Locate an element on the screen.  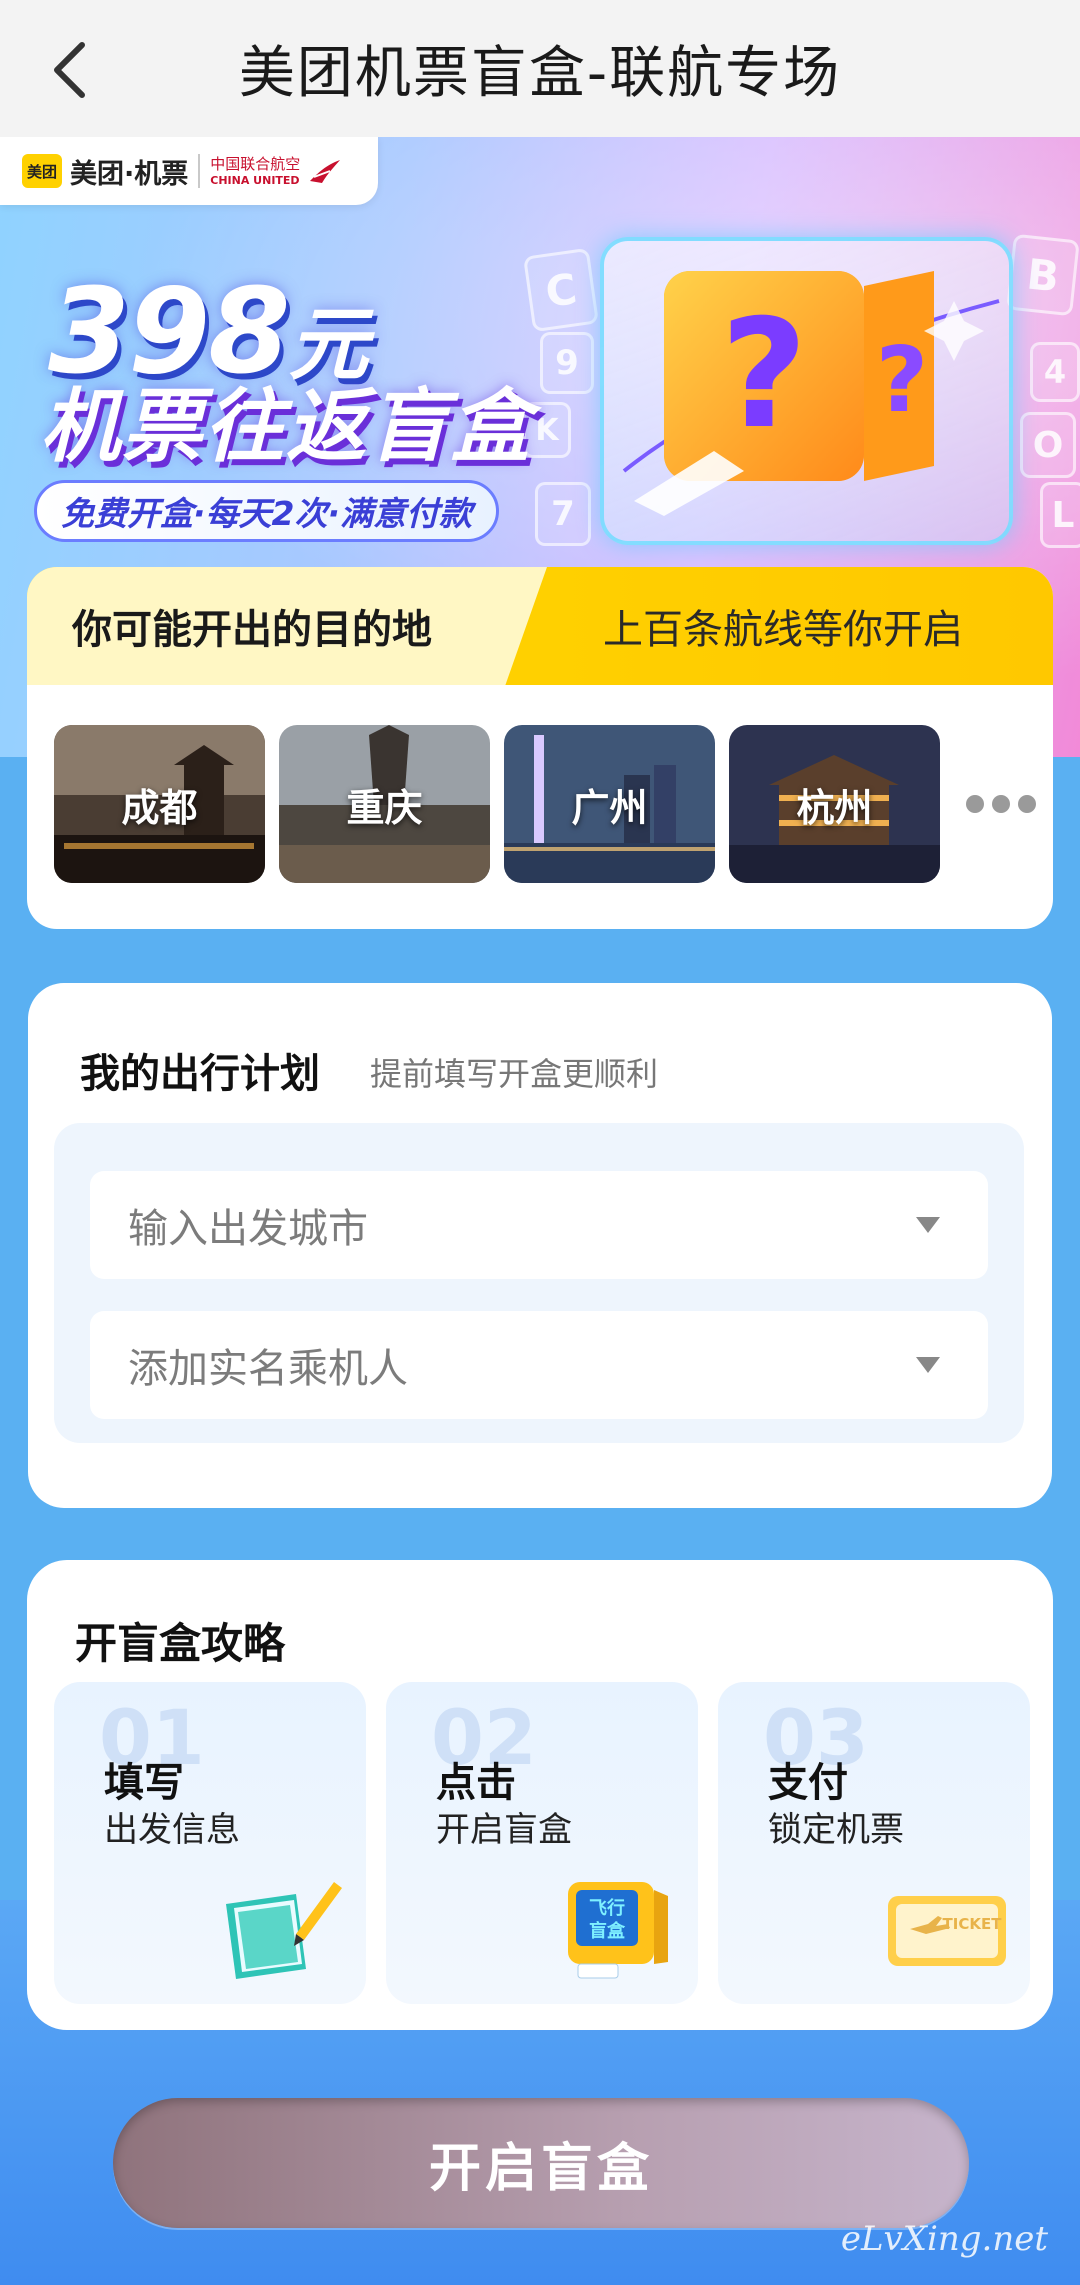
nav-bar: 美团机票盲盒-联航专场 is located at coordinates (540, 68).